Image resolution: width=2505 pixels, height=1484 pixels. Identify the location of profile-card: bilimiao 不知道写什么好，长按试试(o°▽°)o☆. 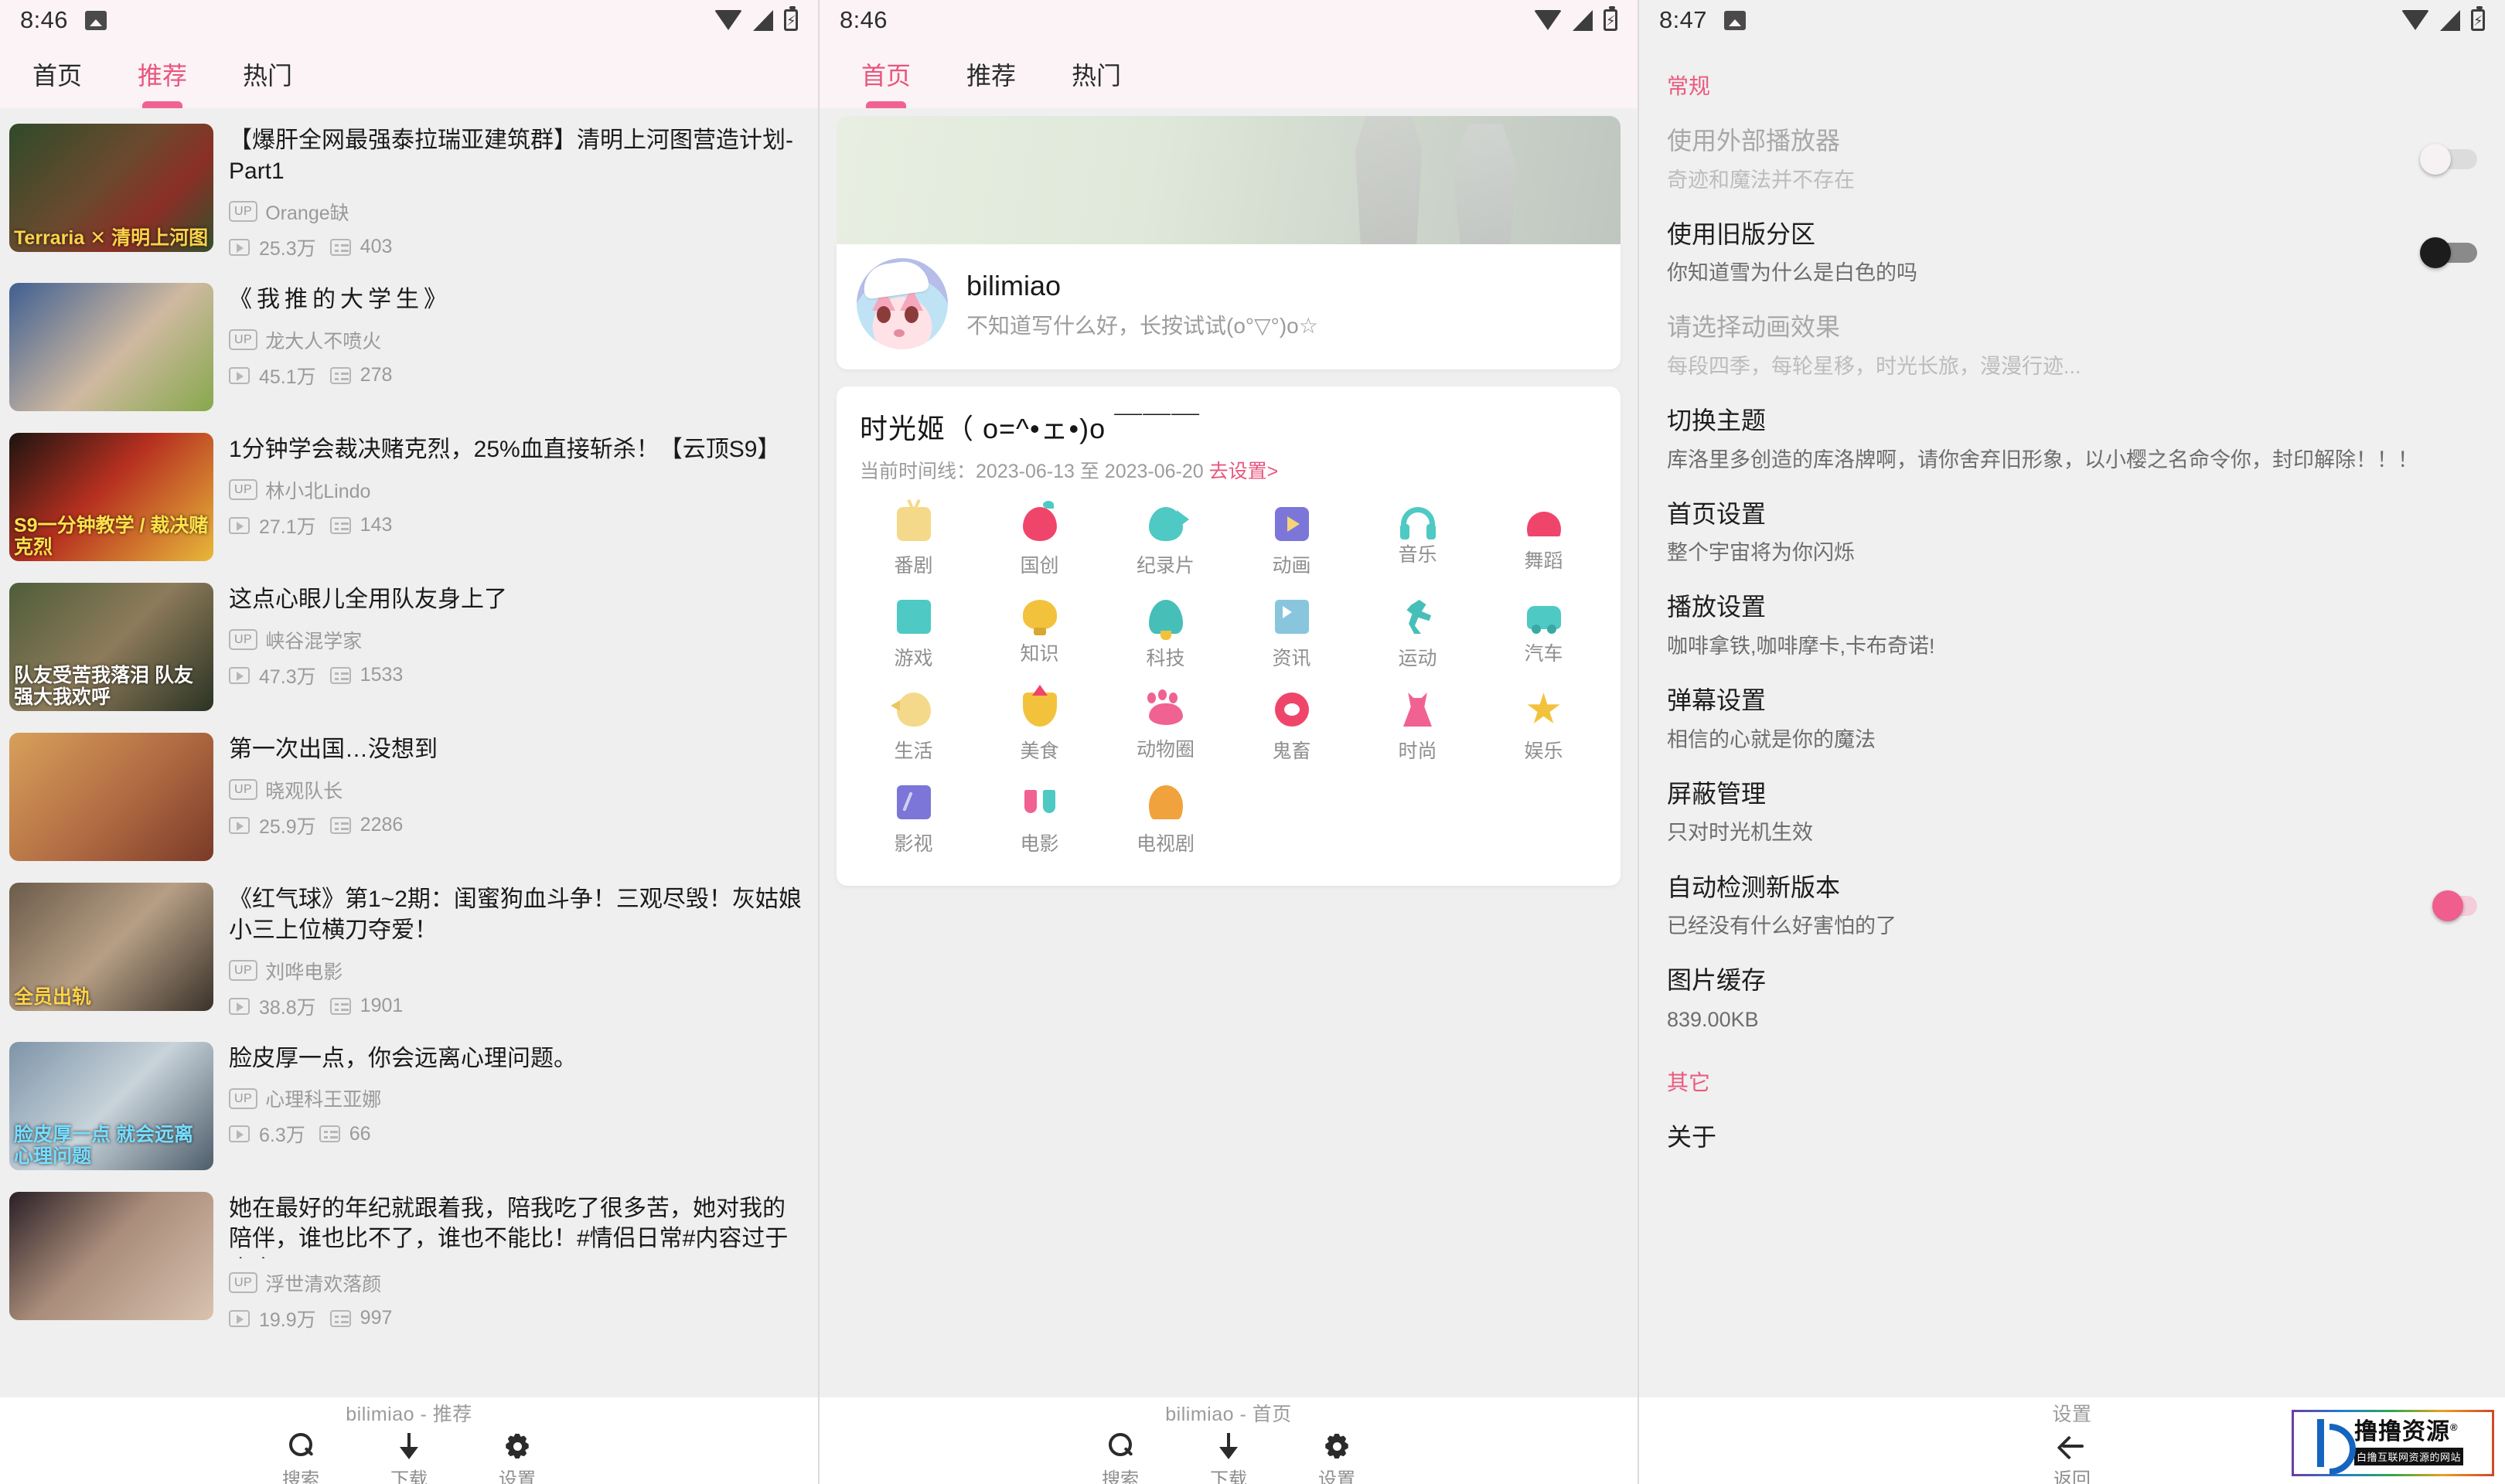
(1229, 306).